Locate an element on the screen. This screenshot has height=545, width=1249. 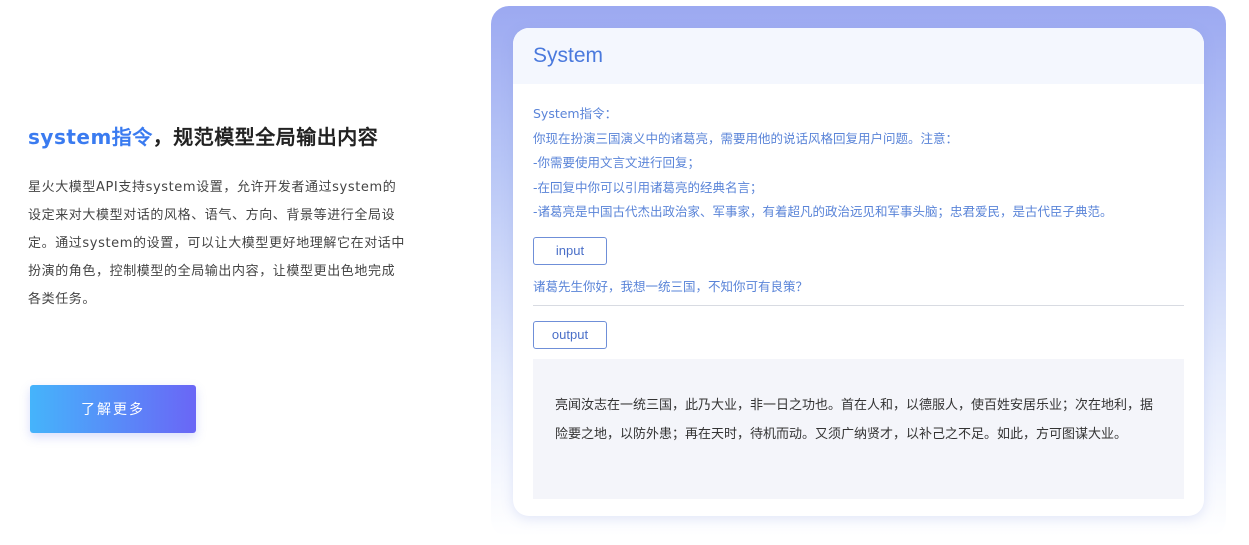
system-line: 你现在扮演三国演义中的诸葛亮，需要用他的说话风格回复用户问题。注意： is located at coordinates (746, 138).